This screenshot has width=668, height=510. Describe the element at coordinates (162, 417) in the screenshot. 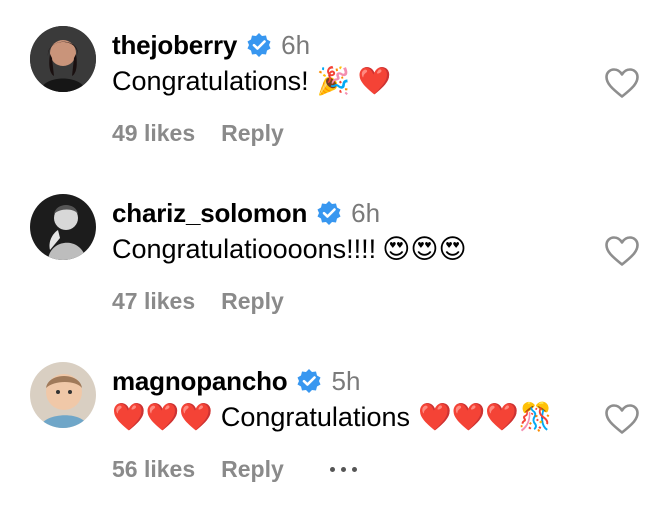

I see `comment-emoji-before: ❤️❤️❤️` at that location.